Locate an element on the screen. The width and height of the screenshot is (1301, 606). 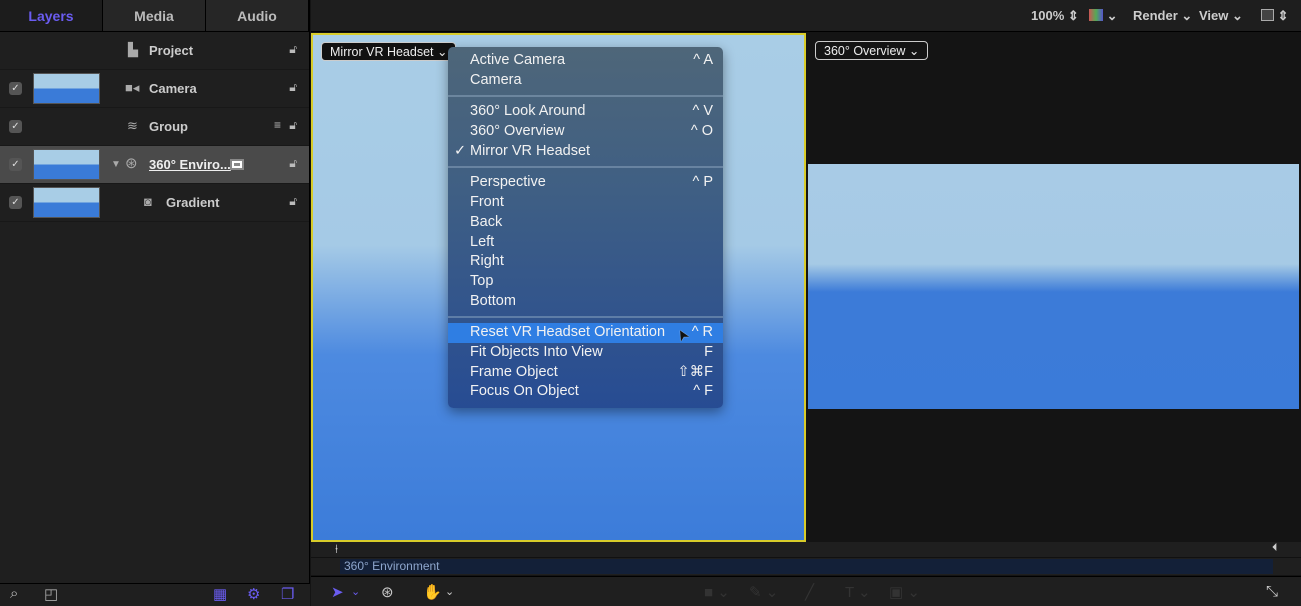
menu-item: ✓ Mirror VR Headset is located at coordinates (585, 152).